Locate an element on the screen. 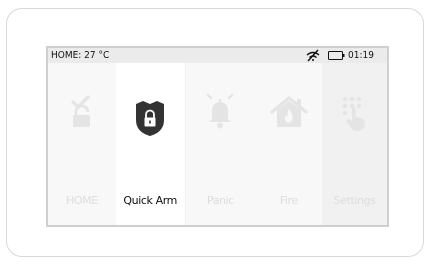  tile-quick-arm-label: Quick Arm is located at coordinates (150, 200).